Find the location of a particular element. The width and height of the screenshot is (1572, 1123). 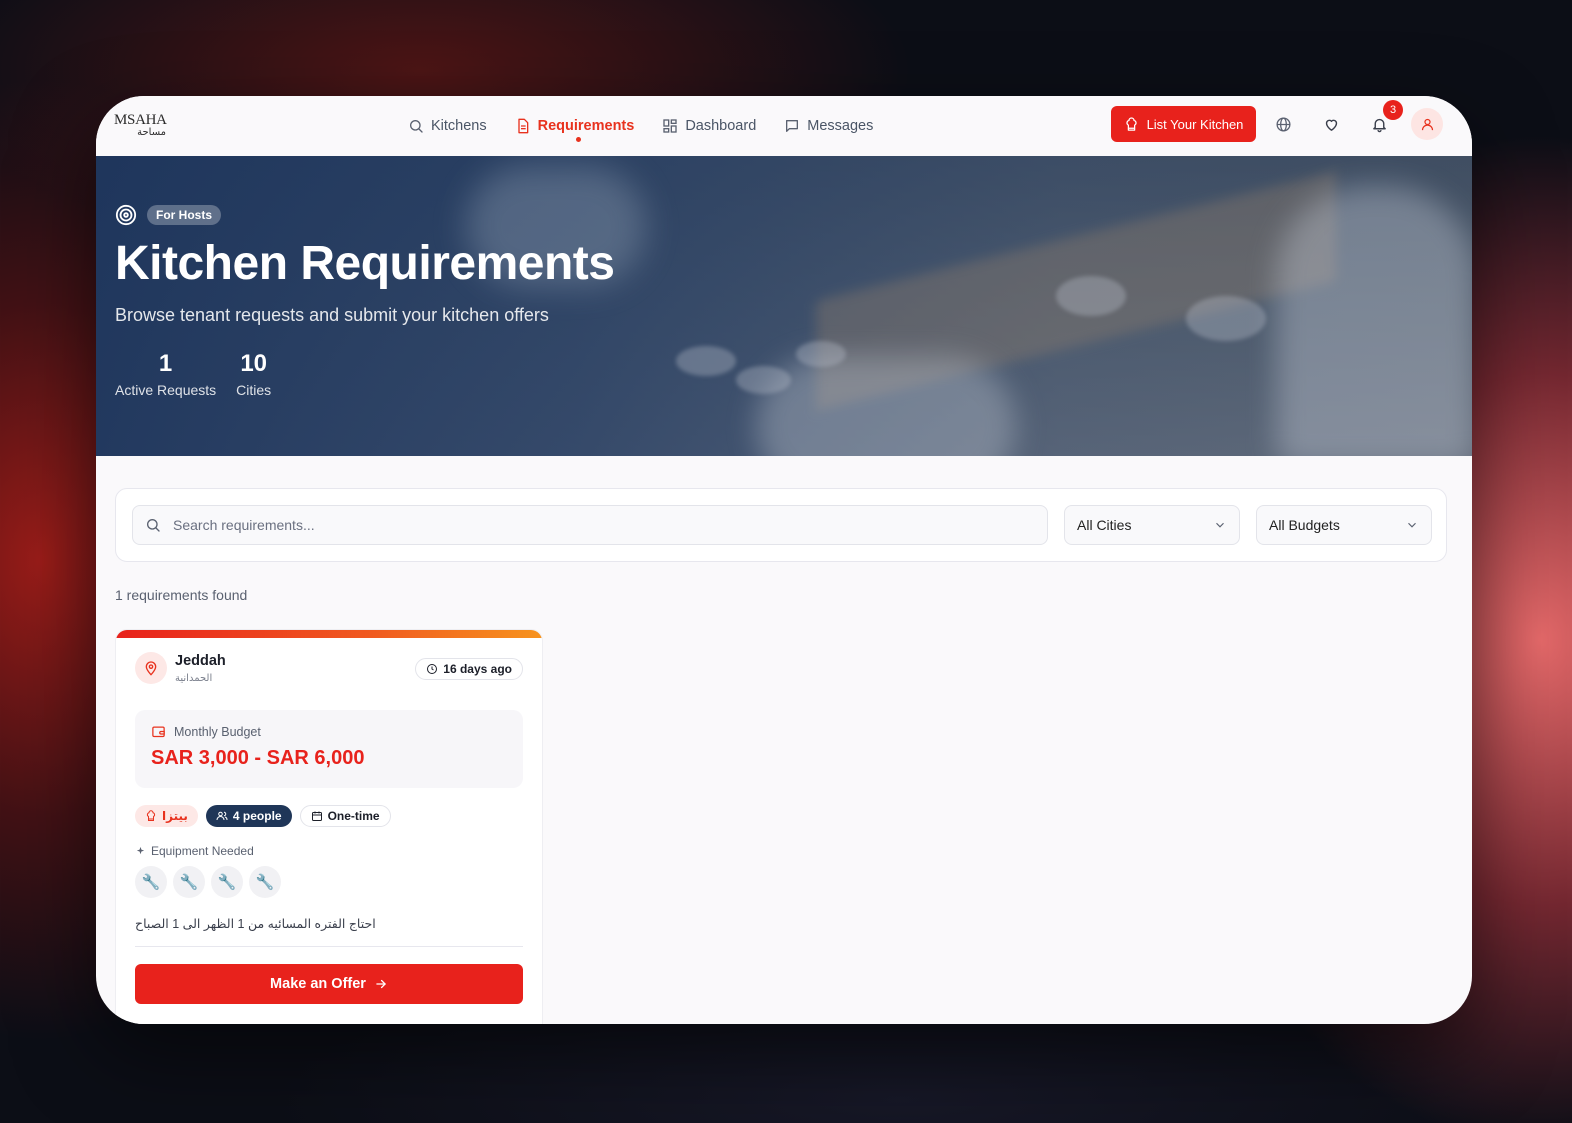

stat-value: 10 is located at coordinates (254, 363).